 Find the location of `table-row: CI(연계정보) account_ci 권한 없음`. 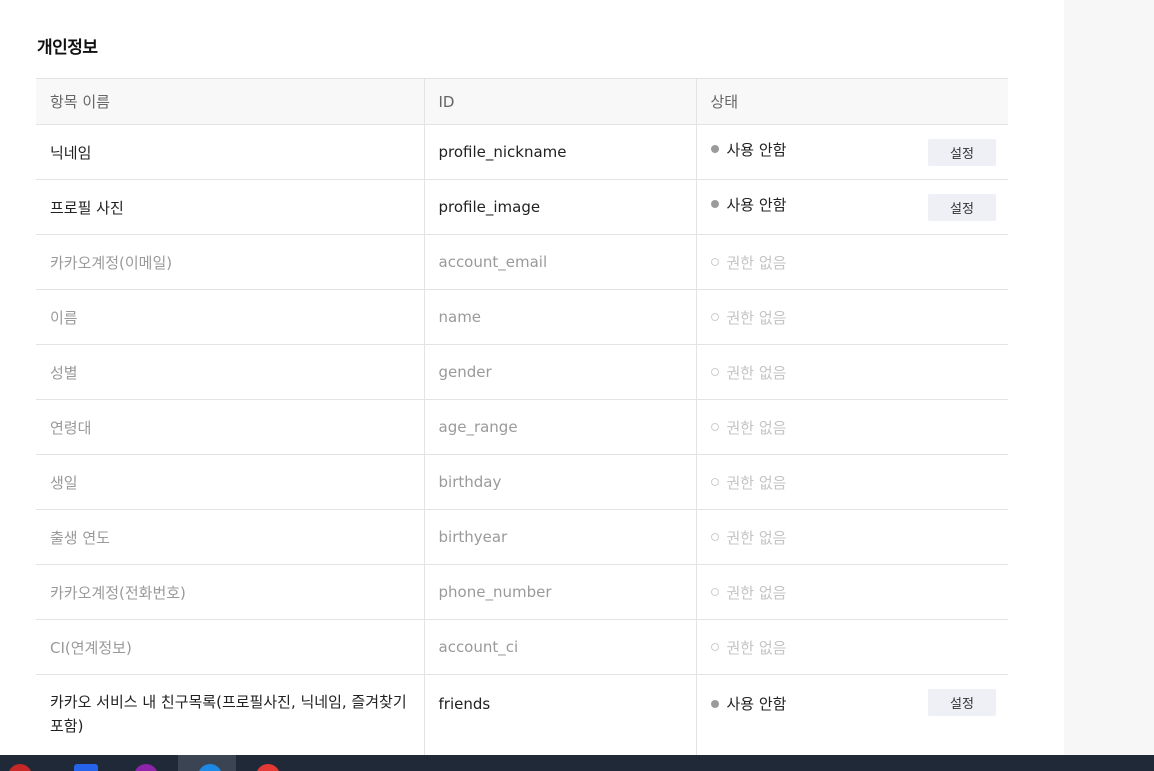

table-row: CI(연계정보) account_ci 권한 없음 is located at coordinates (522, 647).